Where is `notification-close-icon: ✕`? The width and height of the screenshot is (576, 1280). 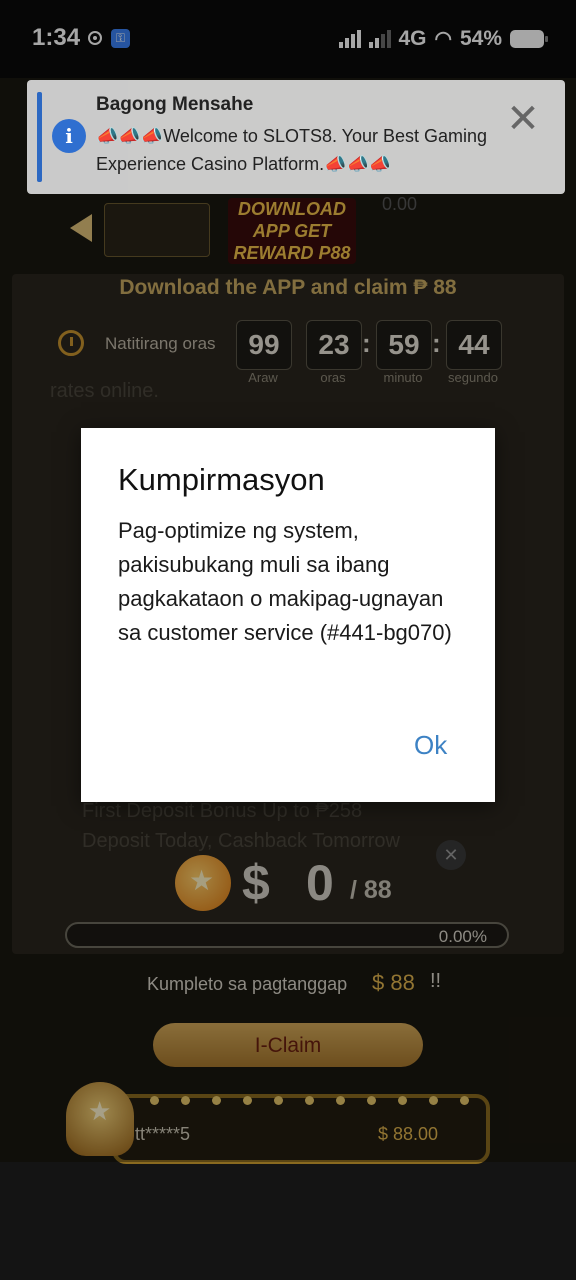 notification-close-icon: ✕ is located at coordinates (523, 119).